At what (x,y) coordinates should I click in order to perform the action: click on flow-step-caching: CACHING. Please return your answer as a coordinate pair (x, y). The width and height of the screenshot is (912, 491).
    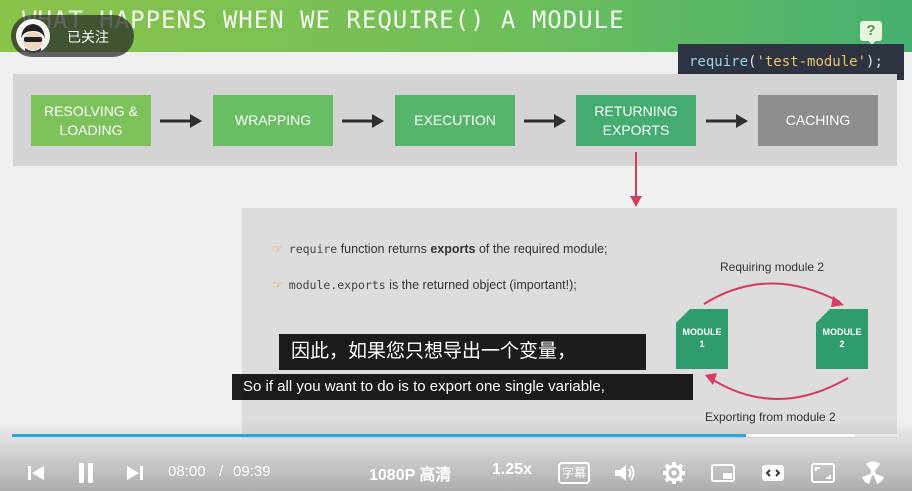
    Looking at the image, I should click on (818, 120).